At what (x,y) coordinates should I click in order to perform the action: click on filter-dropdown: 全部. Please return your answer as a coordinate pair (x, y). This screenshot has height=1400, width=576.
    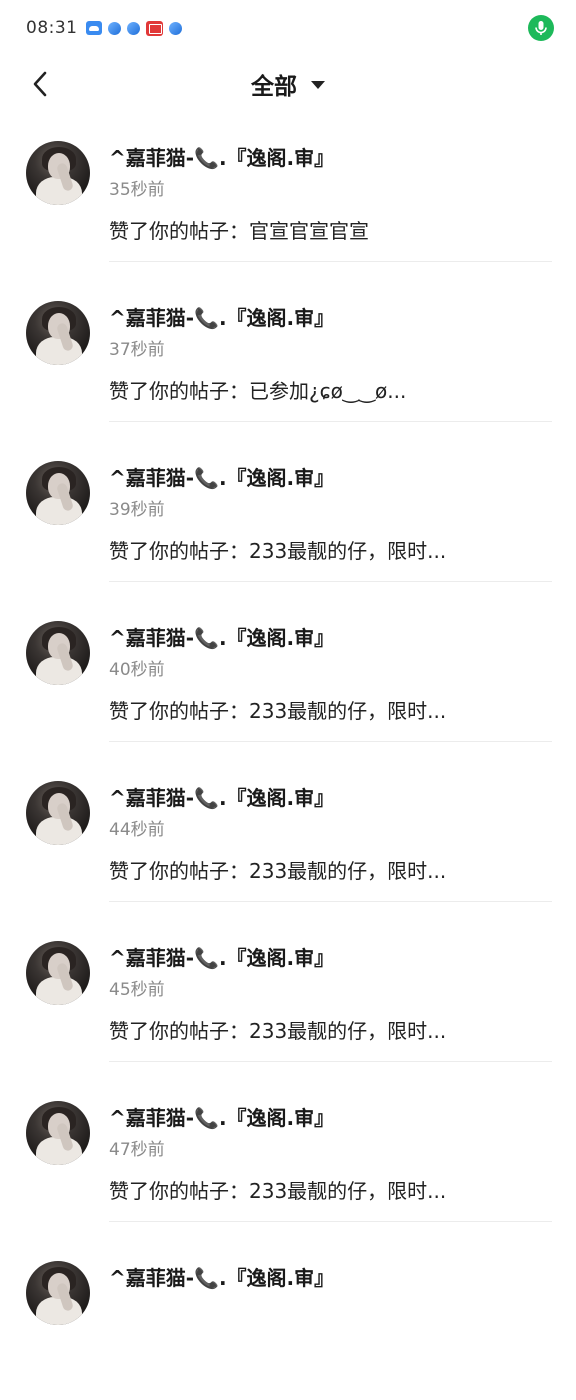
    Looking at the image, I should click on (288, 84).